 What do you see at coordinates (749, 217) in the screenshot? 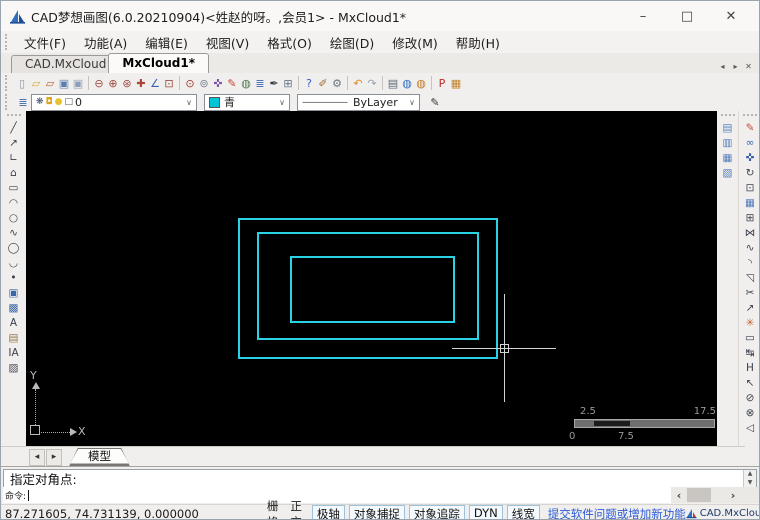
I see `array-tool-icon: ⊞` at bounding box center [749, 217].